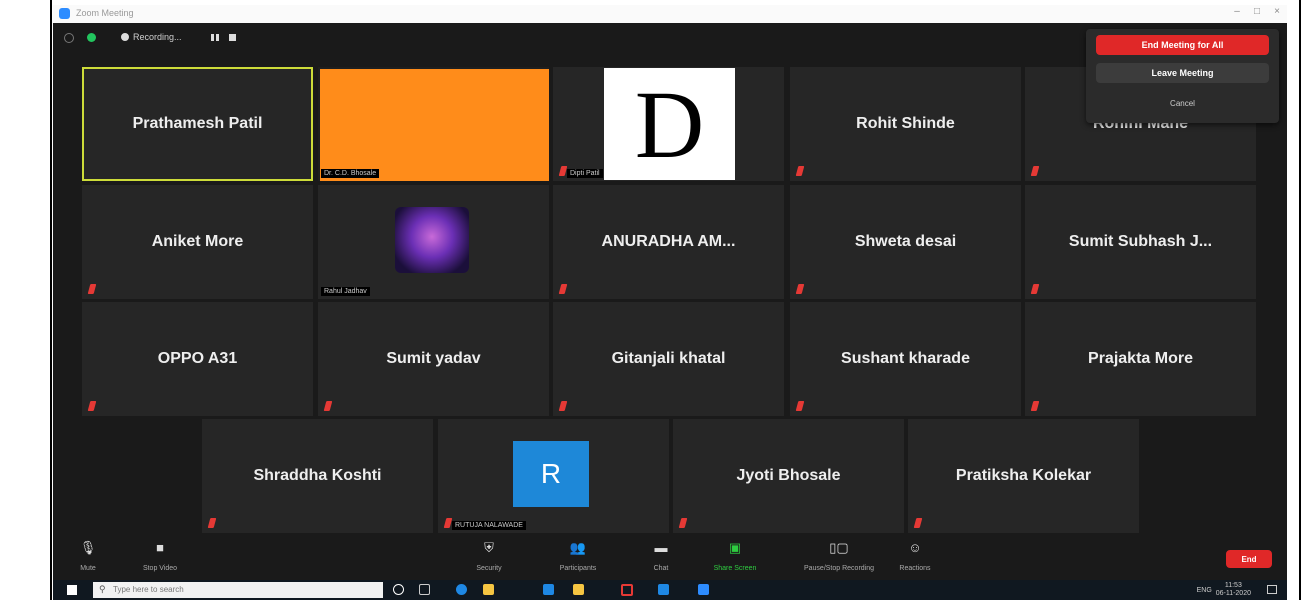 Image resolution: width=1314 pixels, height=600 pixels. I want to click on share-screen-icon: ▣, so click(735, 547).